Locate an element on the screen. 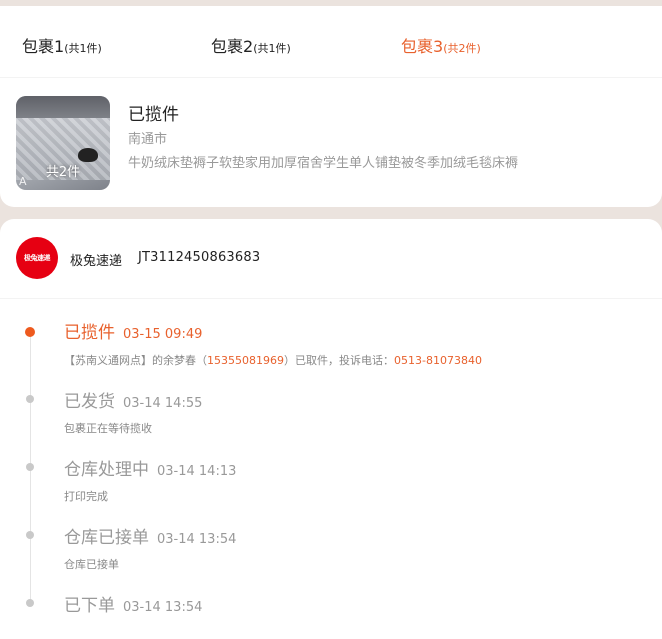 The image size is (662, 639). tracking-number: JT3112450863683 is located at coordinates (199, 257).